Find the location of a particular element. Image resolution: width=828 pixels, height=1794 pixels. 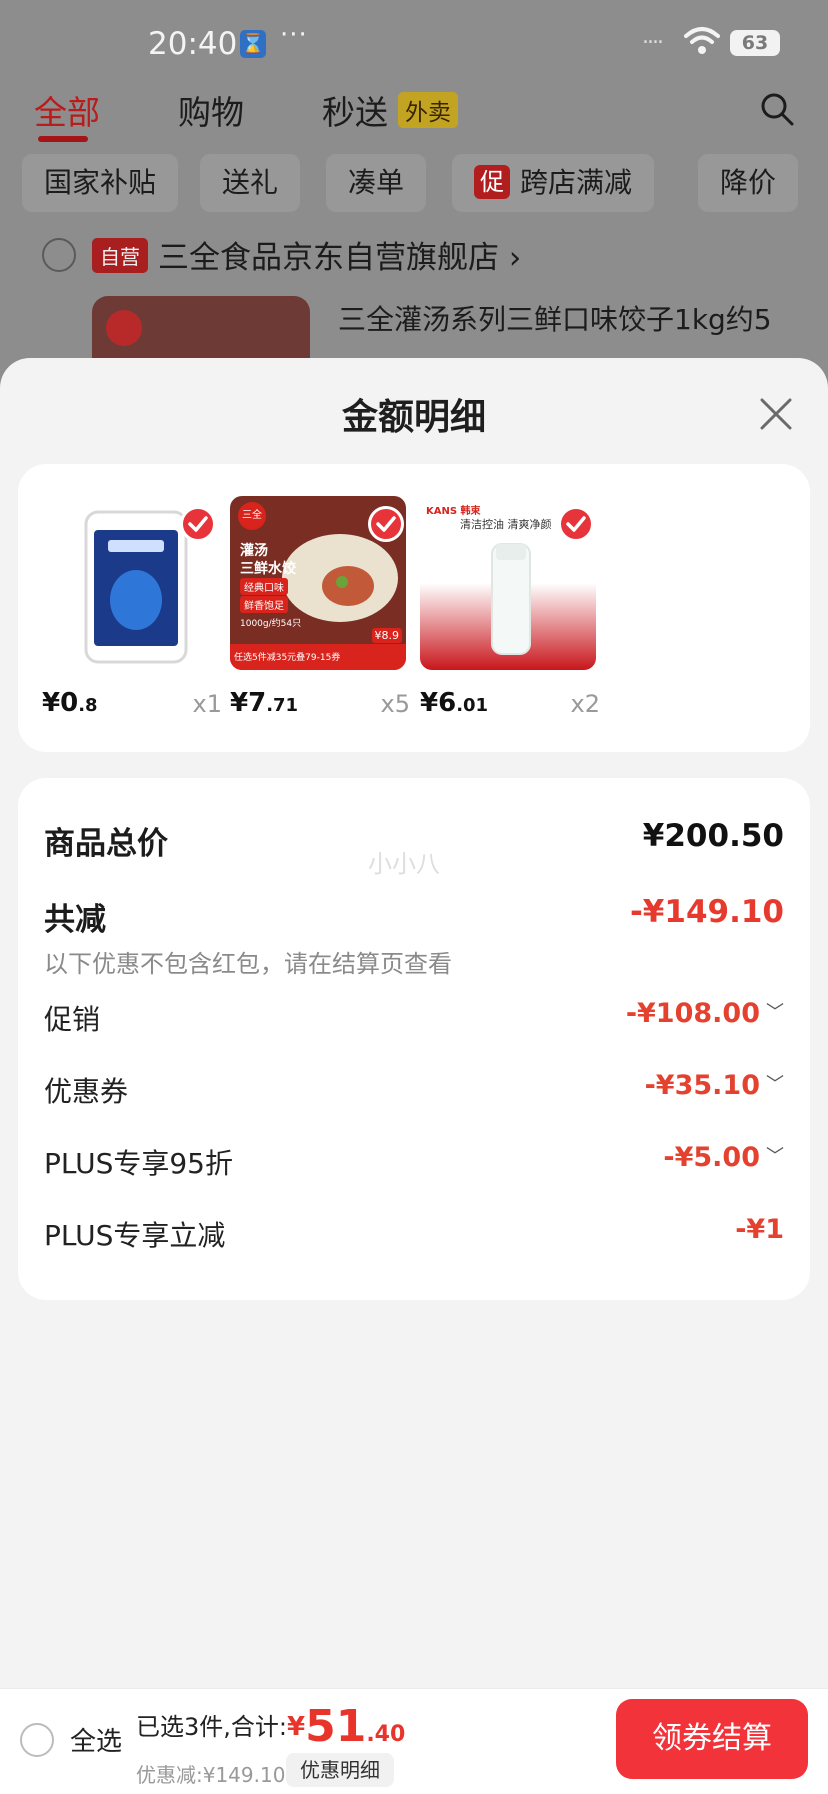

promotion-row: 促销 -¥108.00 ﹀ is located at coordinates (414, 1018).